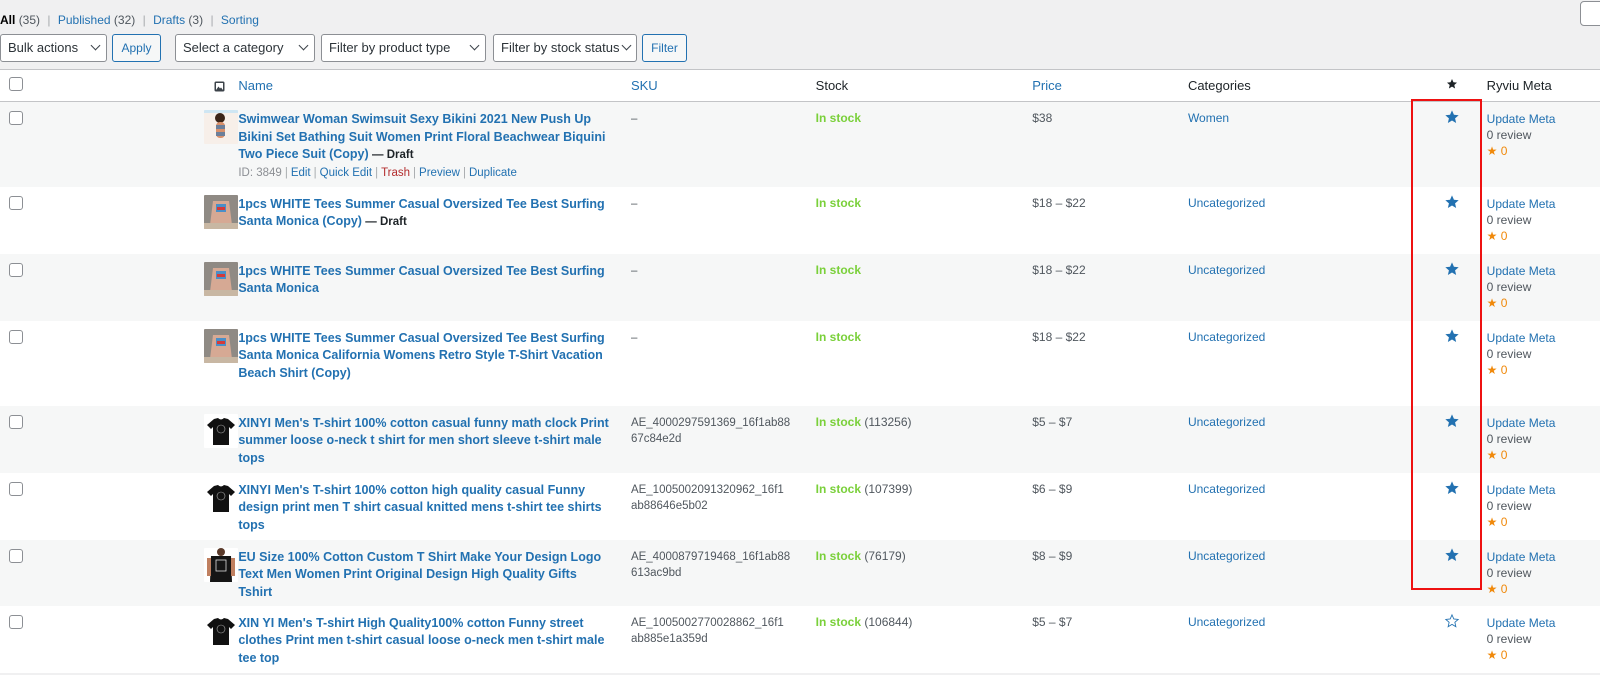 This screenshot has height=675, width=1600. I want to click on duplicate-link: Duplicate, so click(493, 173).